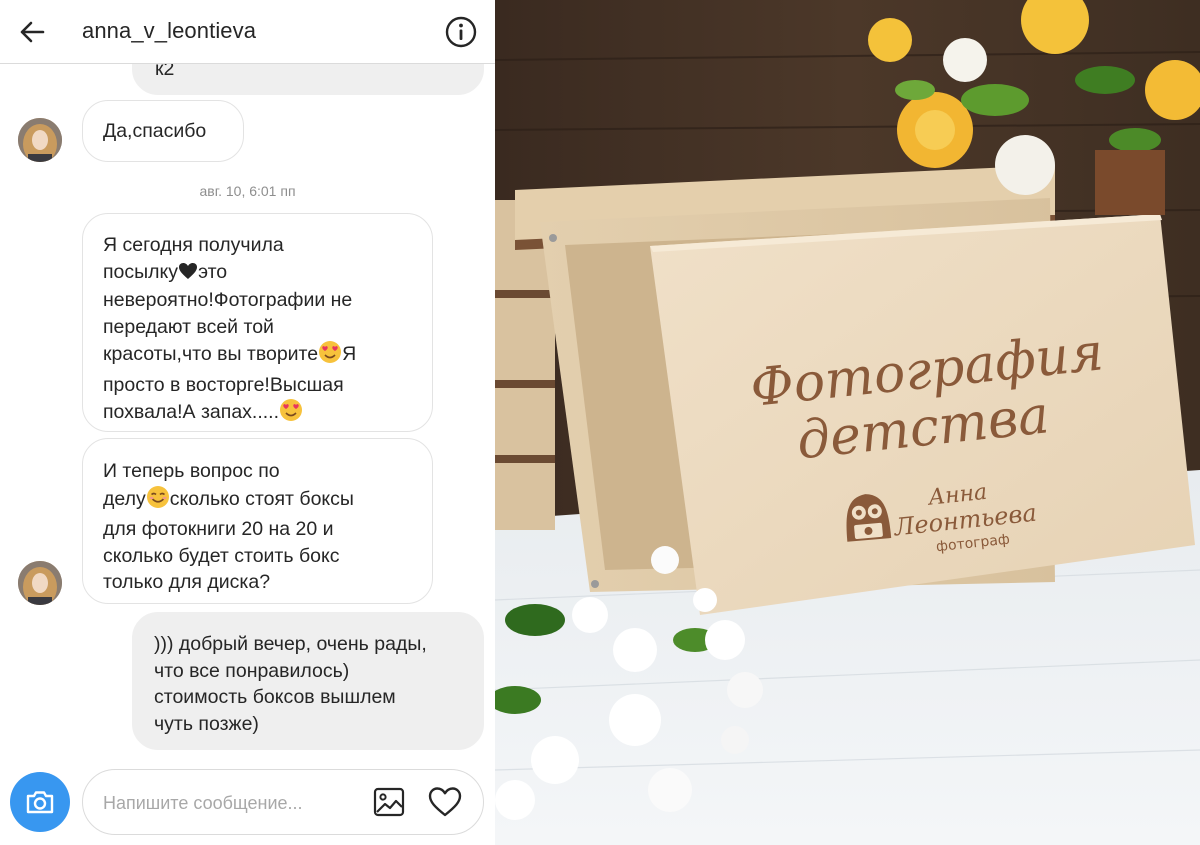 The width and height of the screenshot is (1200, 845). I want to click on camera-icon, so click(40, 802).